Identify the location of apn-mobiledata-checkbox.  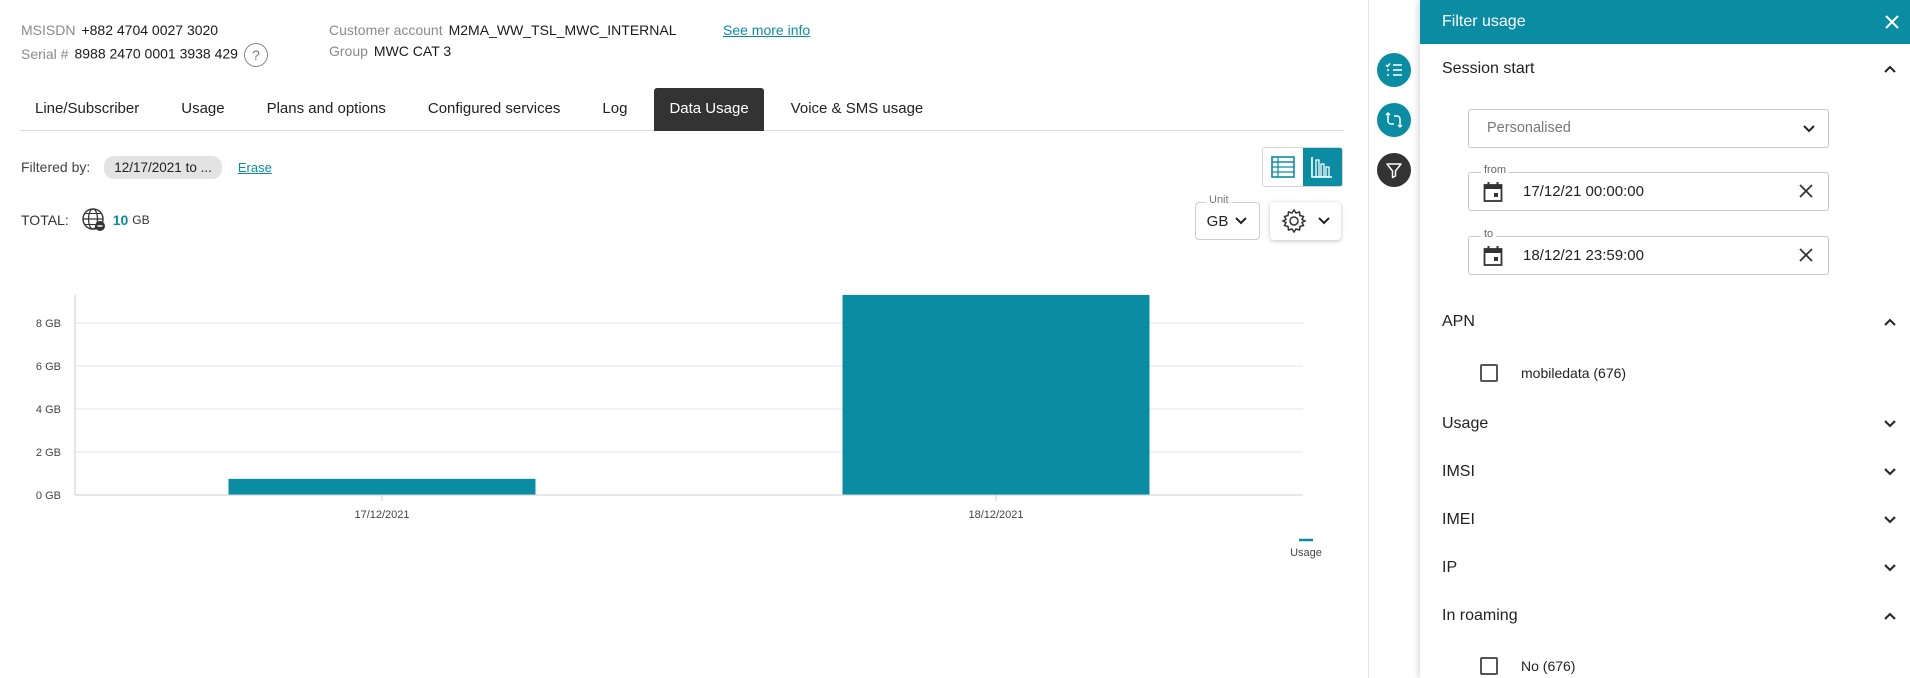
(1489, 373).